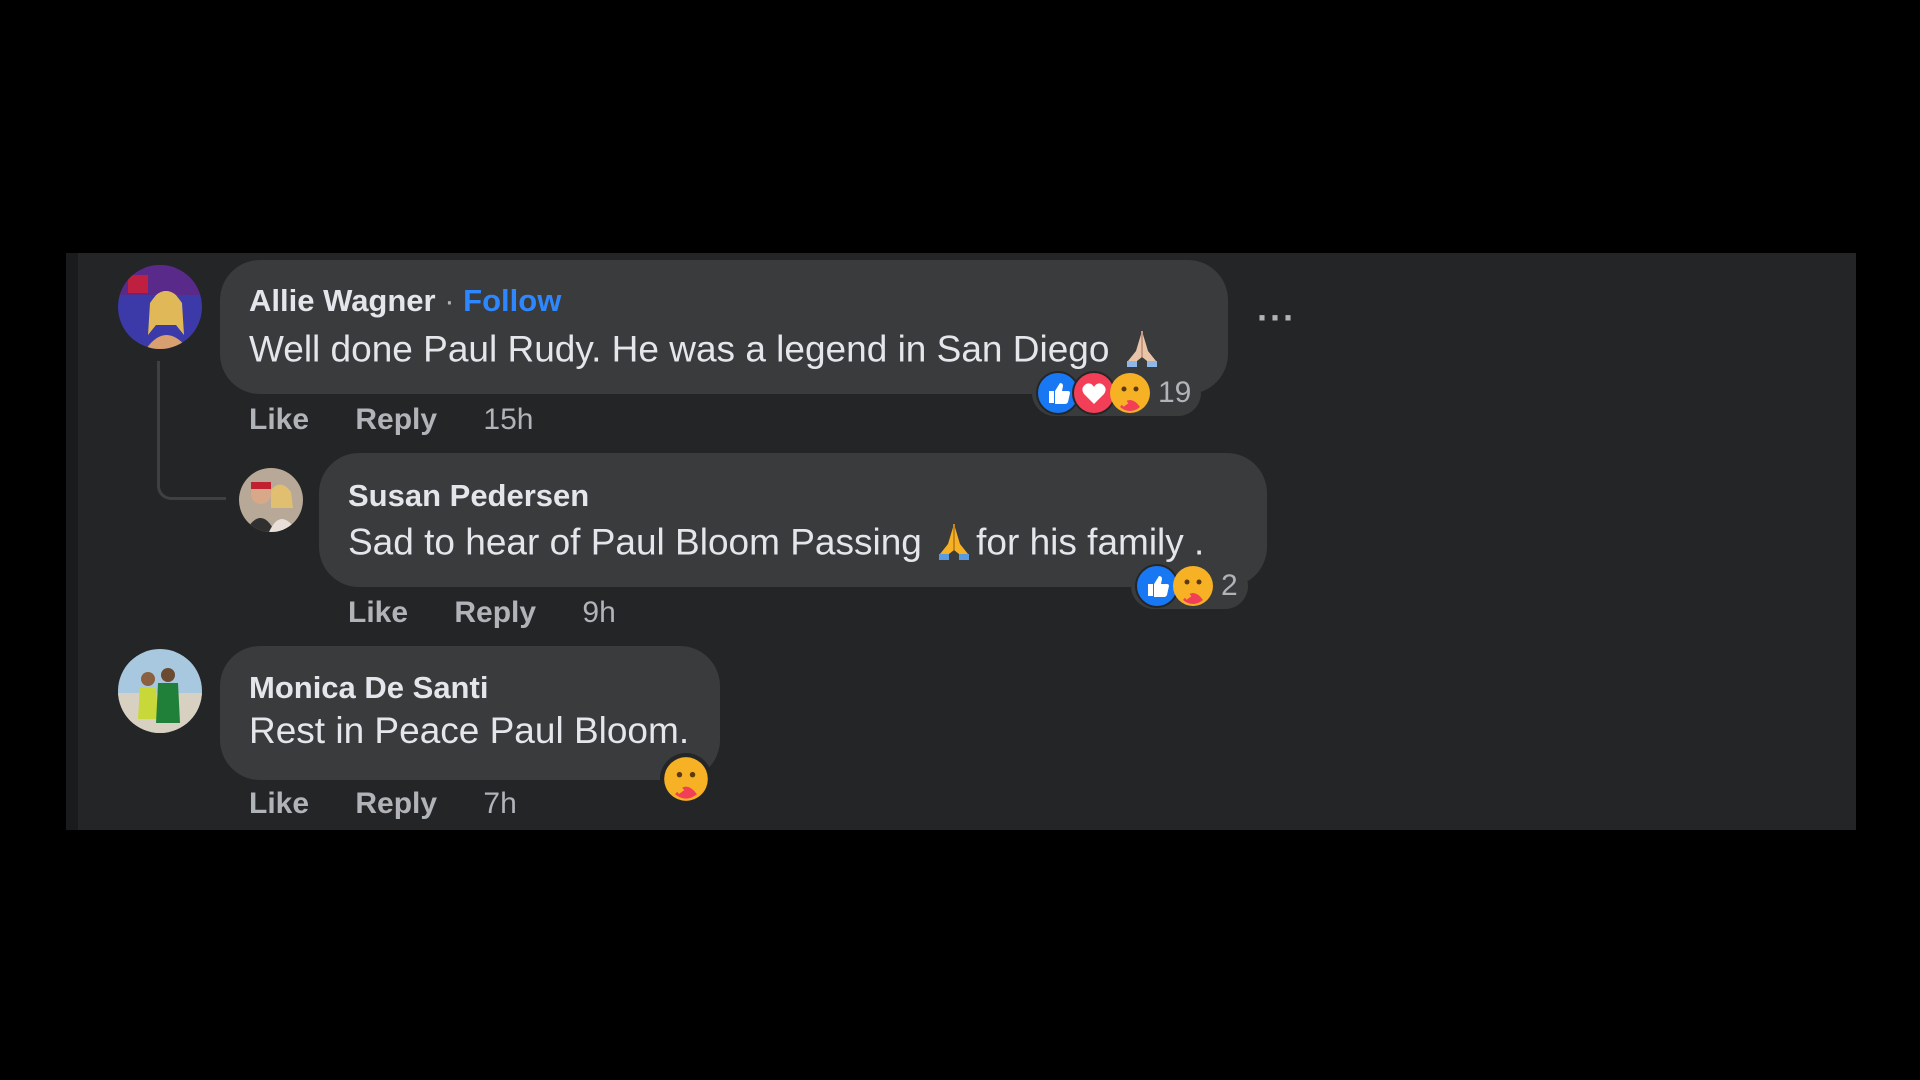 The image size is (1920, 1080). I want to click on folded-hands-icon, so click(954, 544).